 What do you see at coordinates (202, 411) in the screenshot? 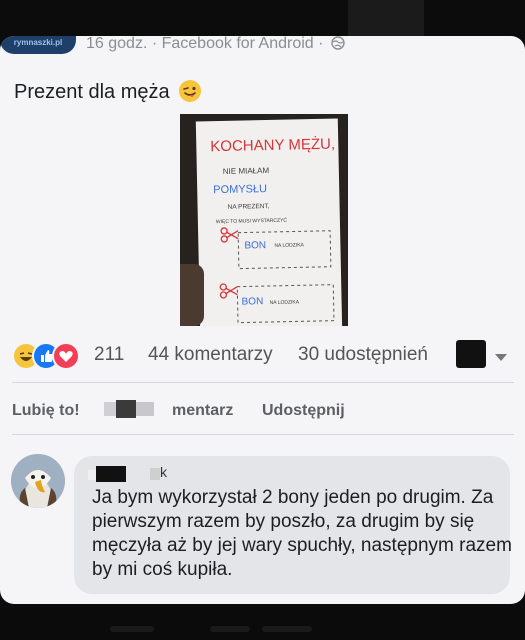
I see `comment-button: mentarz` at bounding box center [202, 411].